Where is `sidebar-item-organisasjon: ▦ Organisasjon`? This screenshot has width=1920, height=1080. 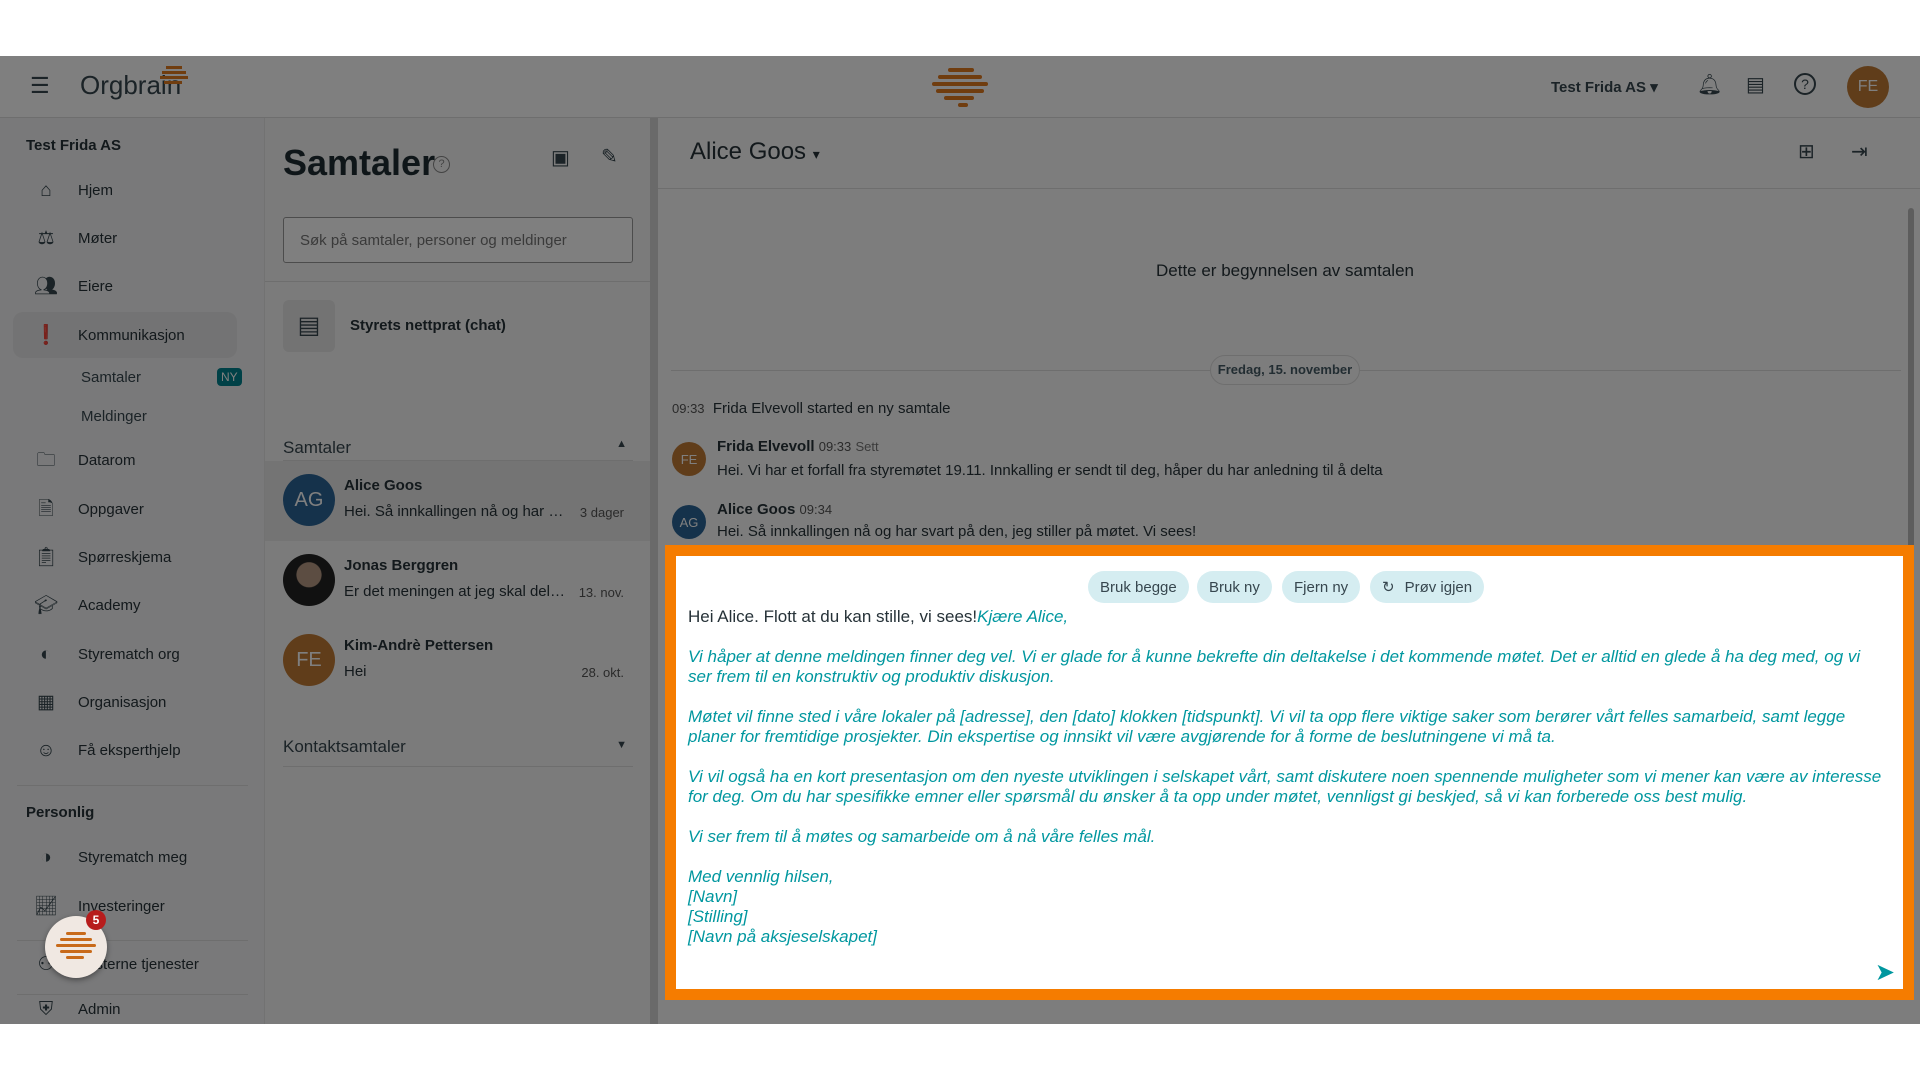 sidebar-item-organisasjon: ▦ Organisasjon is located at coordinates (125, 702).